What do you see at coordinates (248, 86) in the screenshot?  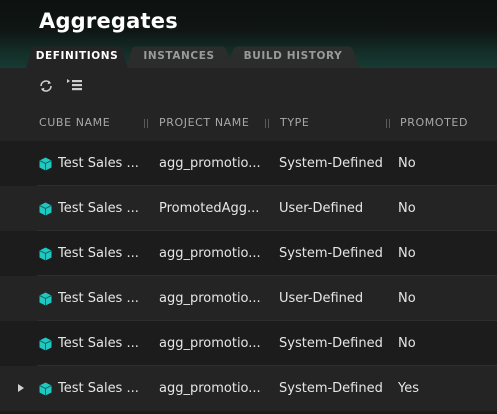 I see `toolbar` at bounding box center [248, 86].